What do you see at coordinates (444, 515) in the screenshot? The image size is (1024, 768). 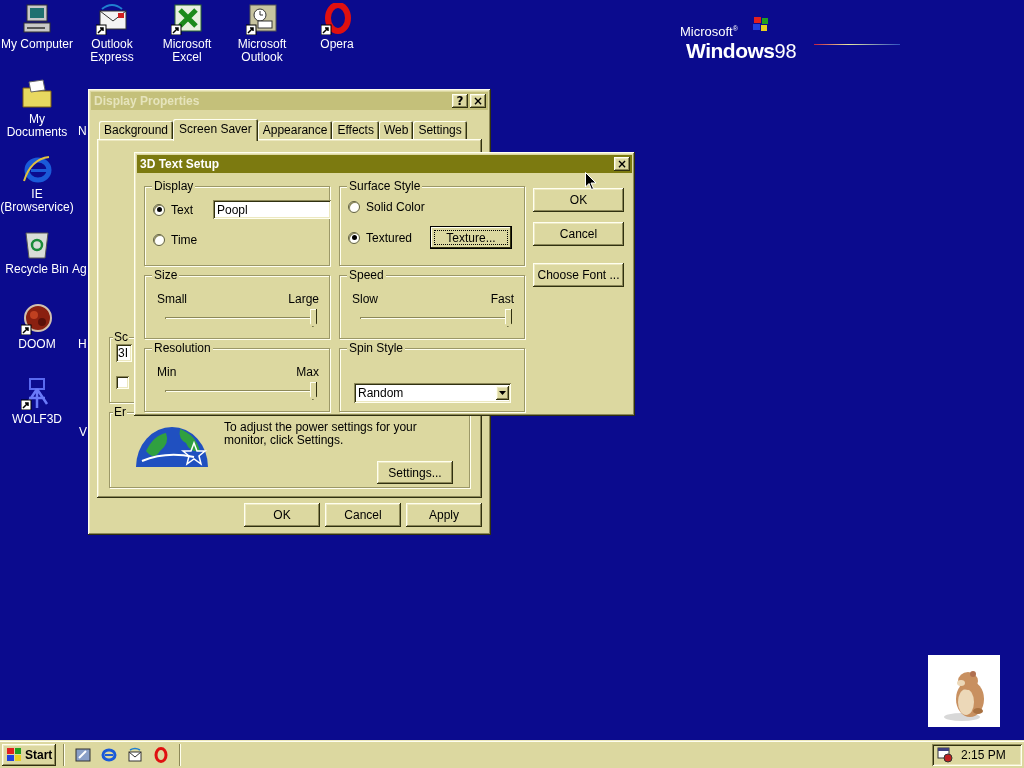 I see `dialog-button: Apply` at bounding box center [444, 515].